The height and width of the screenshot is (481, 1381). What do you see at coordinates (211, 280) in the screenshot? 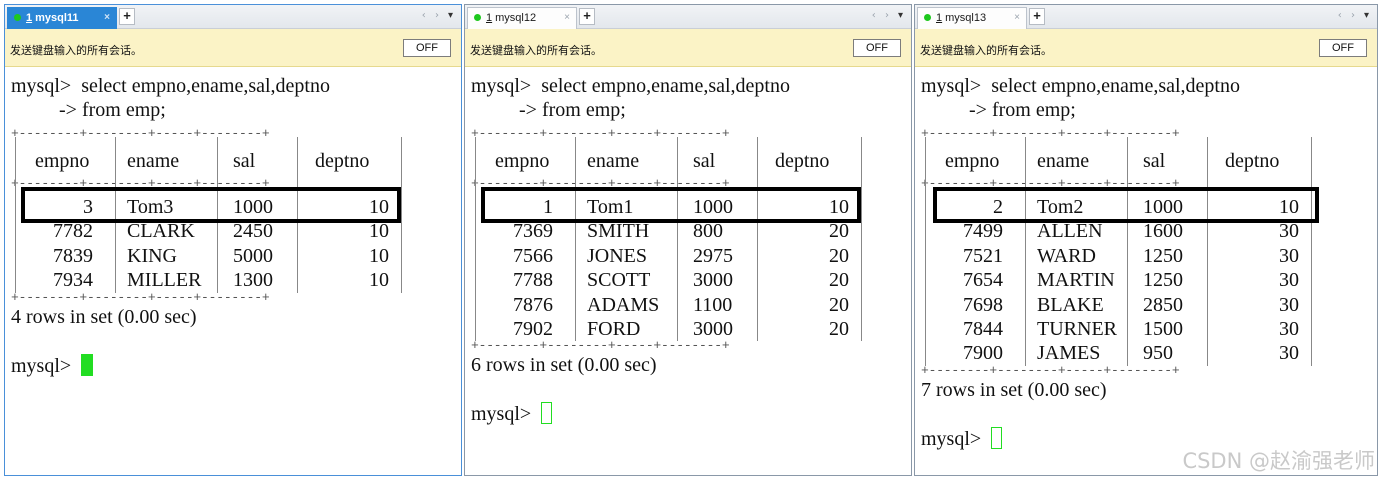
I see `table-row: 7934 MILLER 1300 10` at bounding box center [211, 280].